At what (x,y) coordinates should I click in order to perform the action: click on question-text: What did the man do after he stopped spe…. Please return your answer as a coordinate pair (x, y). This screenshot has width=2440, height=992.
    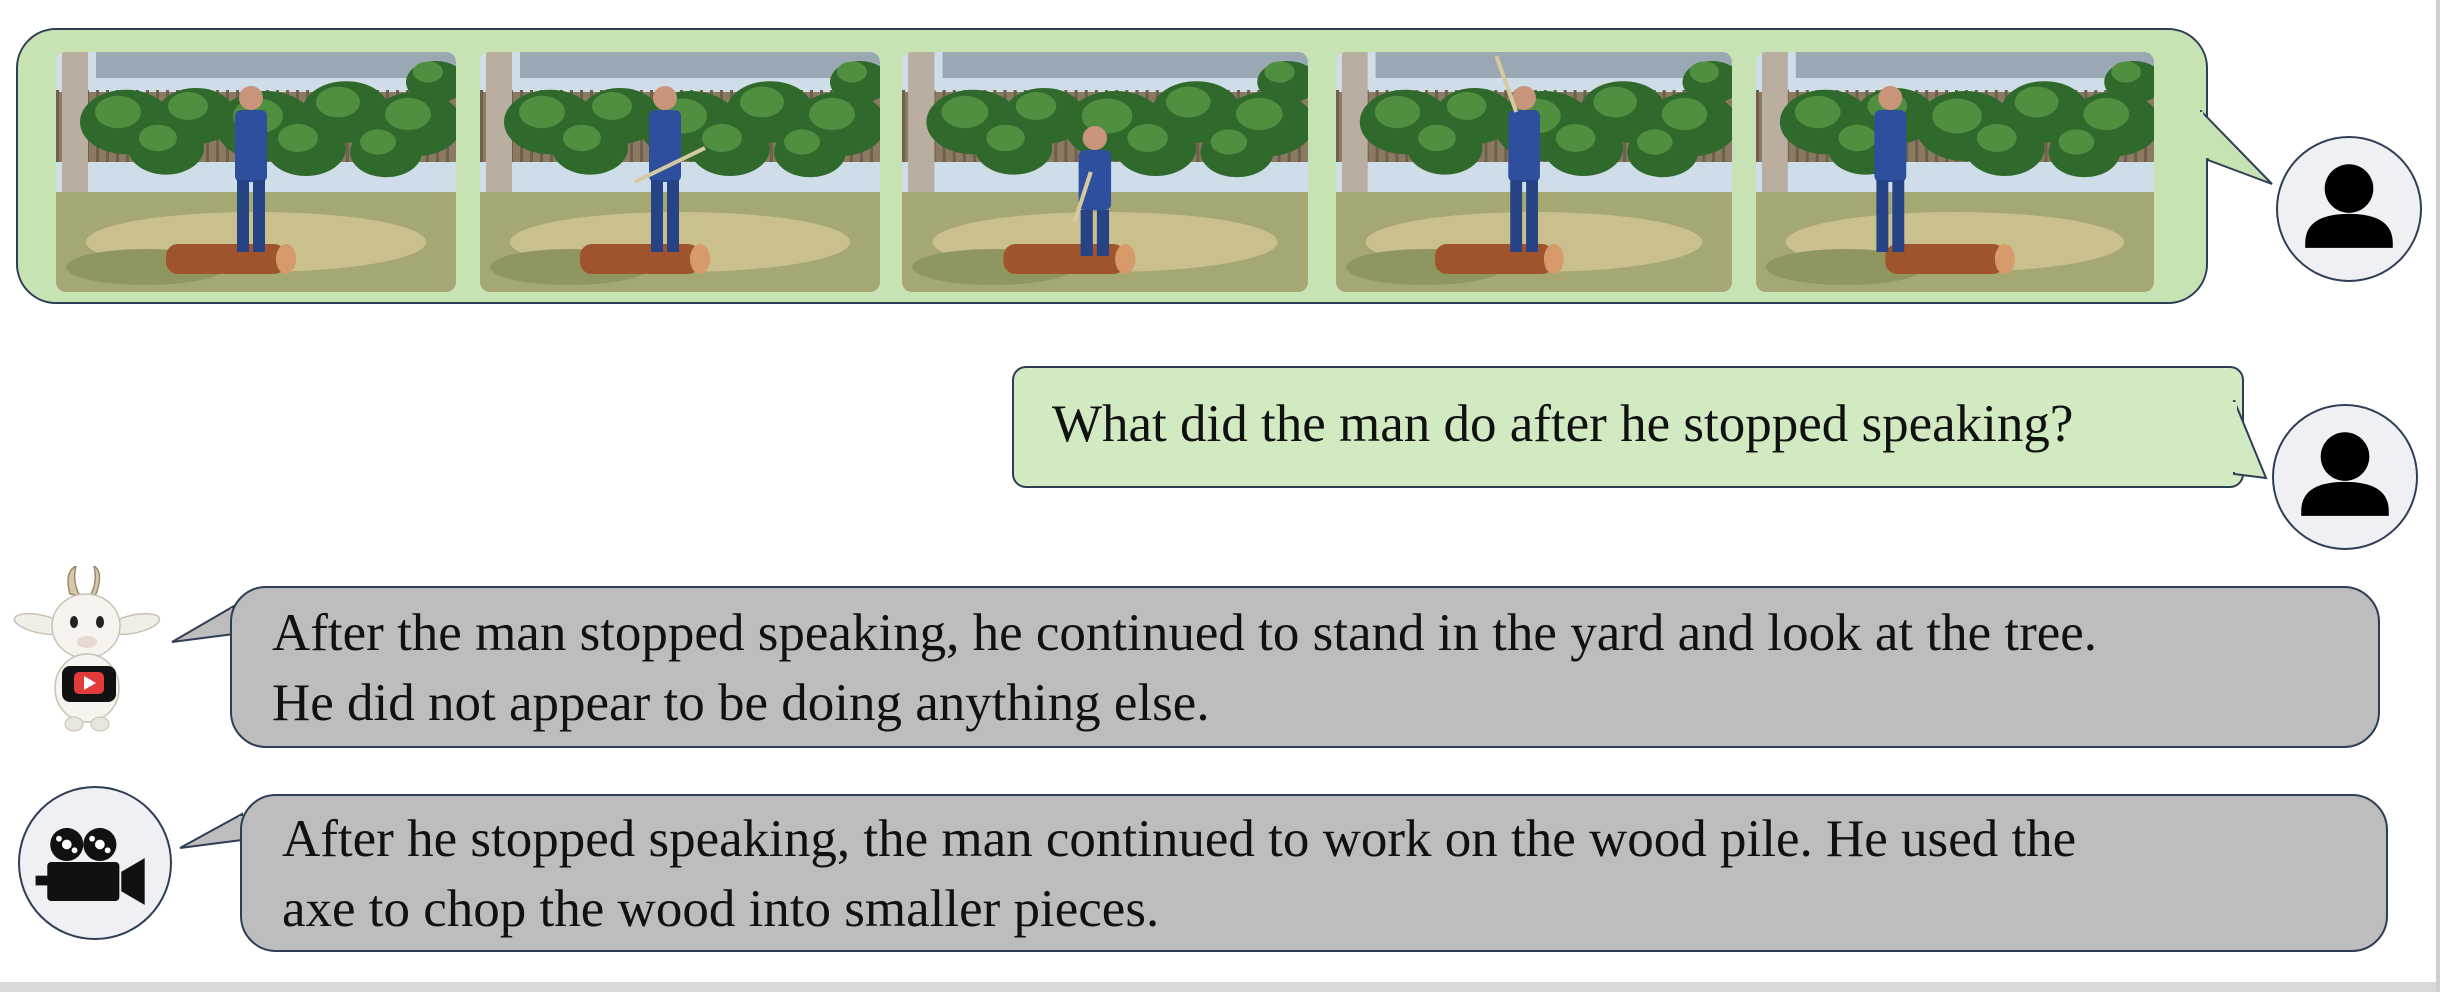
    Looking at the image, I should click on (1563, 424).